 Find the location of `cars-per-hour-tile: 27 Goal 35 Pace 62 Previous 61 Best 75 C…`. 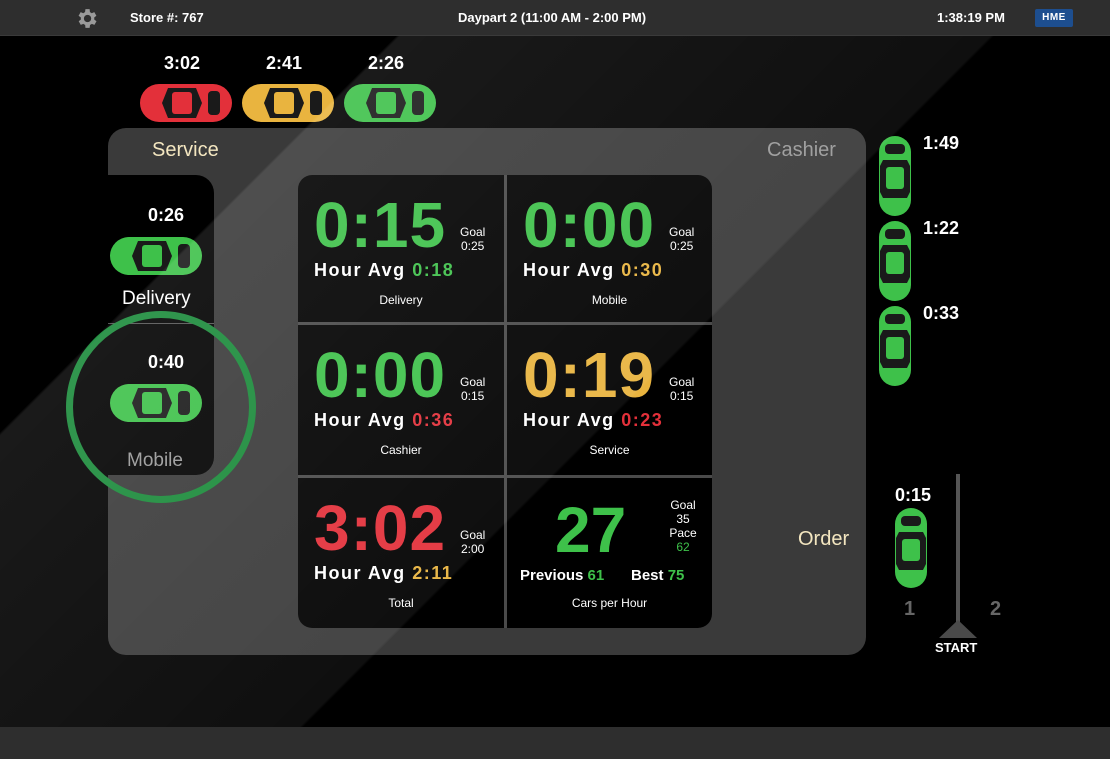

cars-per-hour-tile: 27 Goal 35 Pace 62 Previous 61 Best 75 C… is located at coordinates (609, 553).